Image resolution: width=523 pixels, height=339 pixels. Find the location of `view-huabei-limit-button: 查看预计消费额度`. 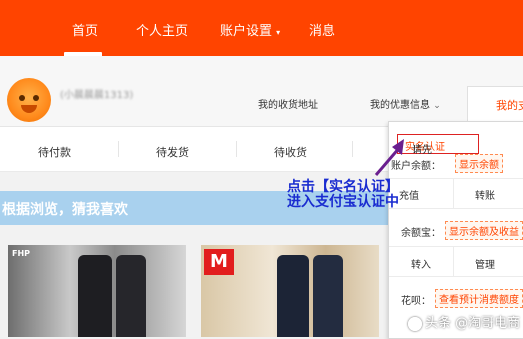

view-huabei-limit-button: 查看预计消费额度 is located at coordinates (479, 298).